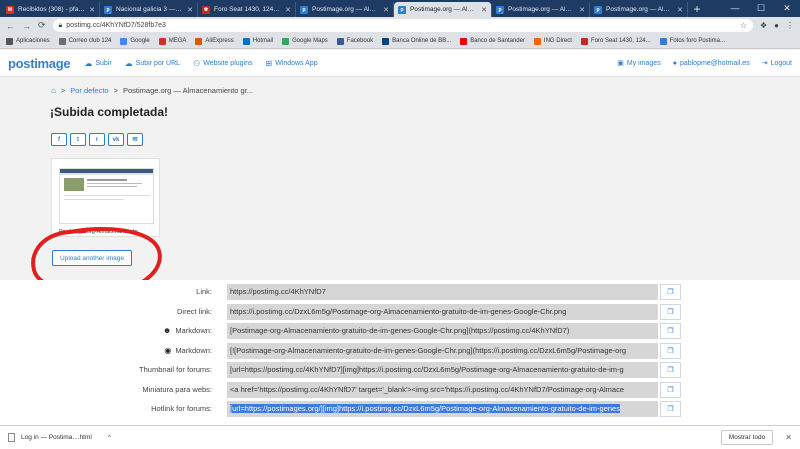  I want to click on my-images-link: ▣ My images, so click(638, 63).